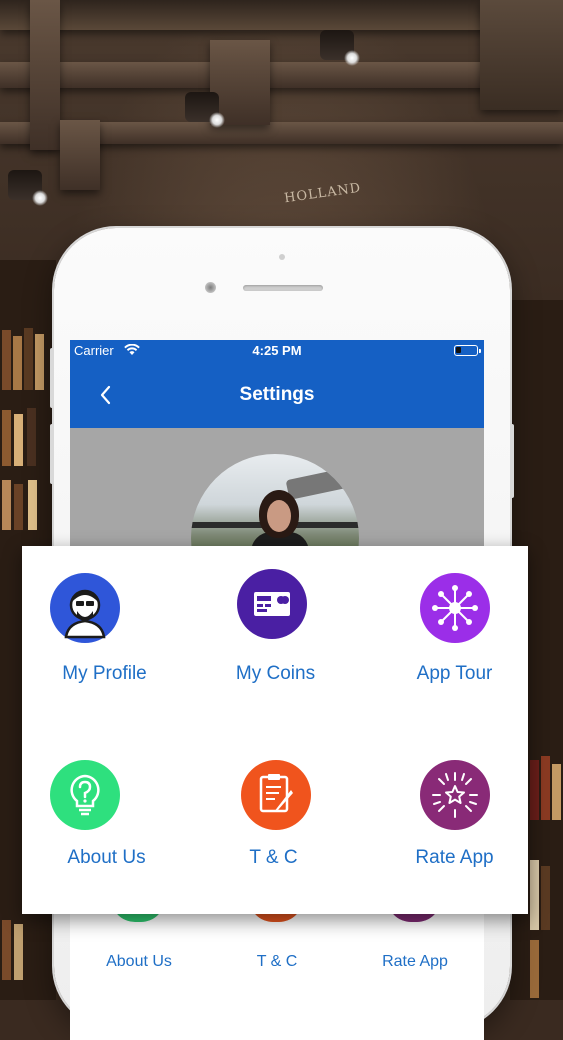 This screenshot has width=563, height=1040. What do you see at coordinates (104, 673) in the screenshot?
I see `menu-item-label: My Profile` at bounding box center [104, 673].